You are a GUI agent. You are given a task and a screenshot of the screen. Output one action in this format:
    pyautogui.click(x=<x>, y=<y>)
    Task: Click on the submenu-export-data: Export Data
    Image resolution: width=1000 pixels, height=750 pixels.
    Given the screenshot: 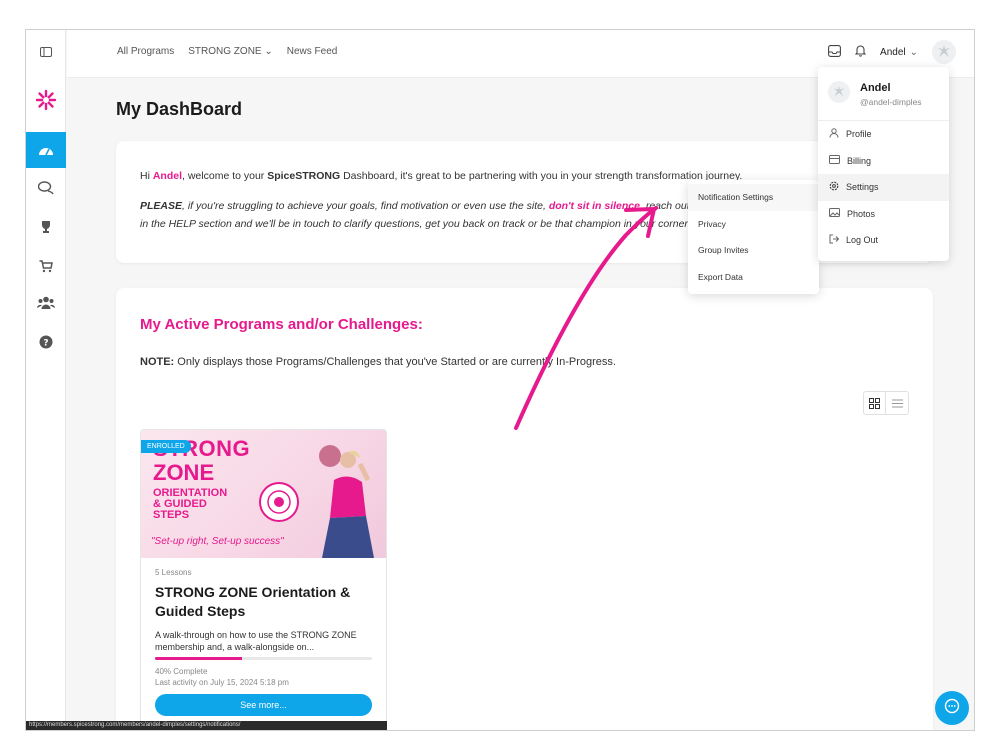 What is the action you would take?
    pyautogui.click(x=753, y=277)
    